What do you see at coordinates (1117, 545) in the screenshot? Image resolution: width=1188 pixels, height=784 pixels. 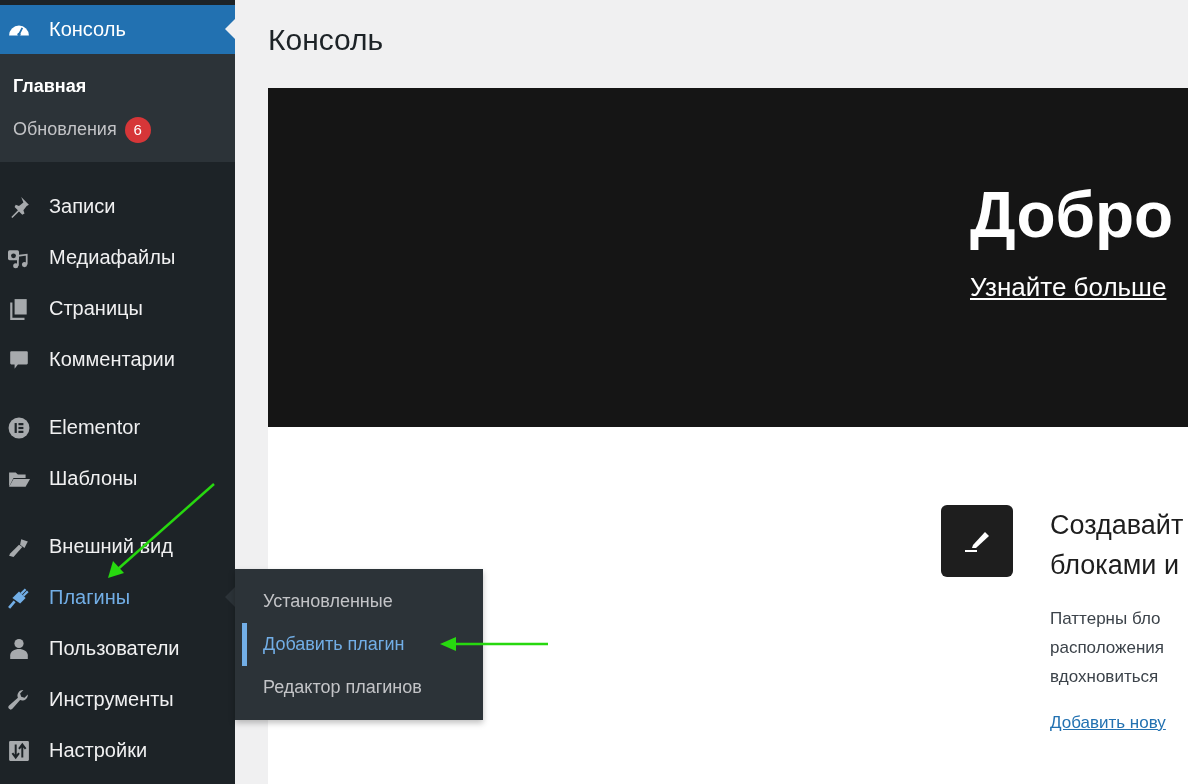 I see `feature-heading: Создавайт блоками и` at bounding box center [1117, 545].